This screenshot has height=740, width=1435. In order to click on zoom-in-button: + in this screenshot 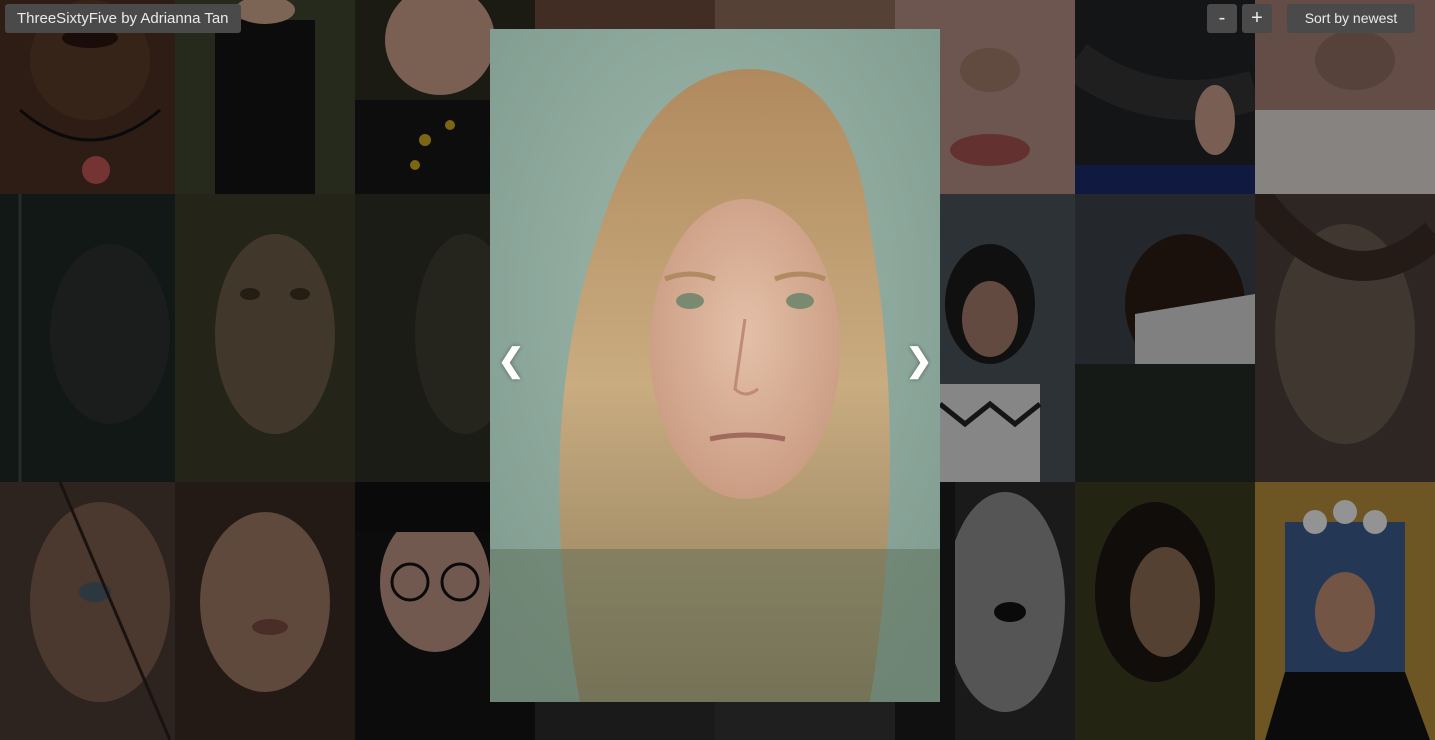, I will do `click(1257, 18)`.